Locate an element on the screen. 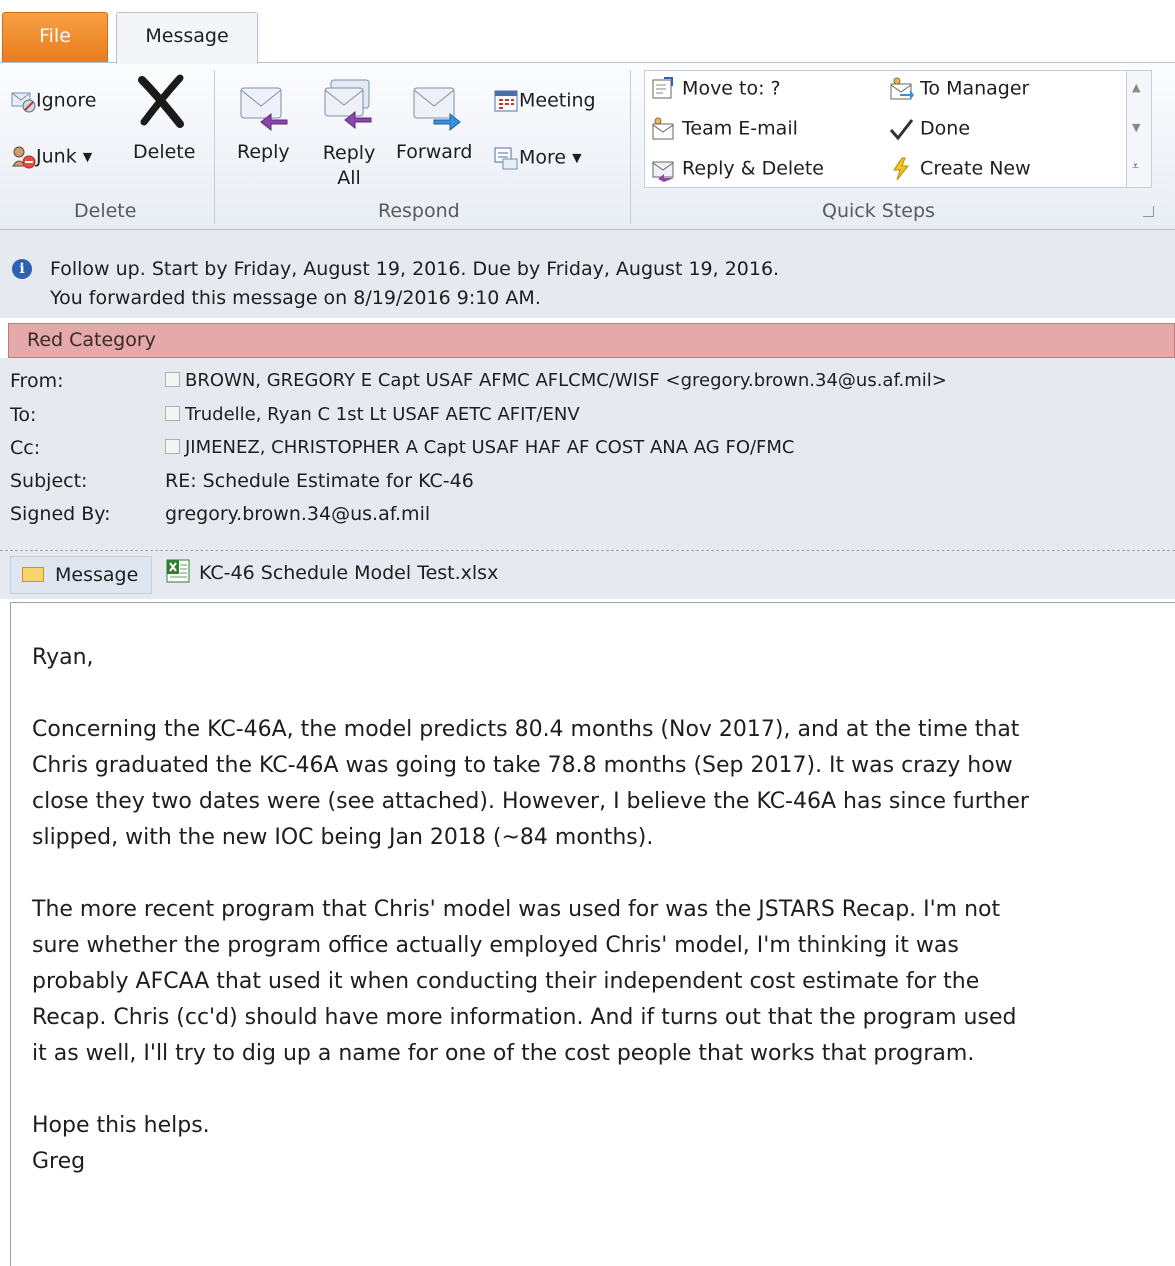 This screenshot has width=1175, height=1266. quick-step-reply-delete: Reply & Delete is located at coordinates (737, 169).